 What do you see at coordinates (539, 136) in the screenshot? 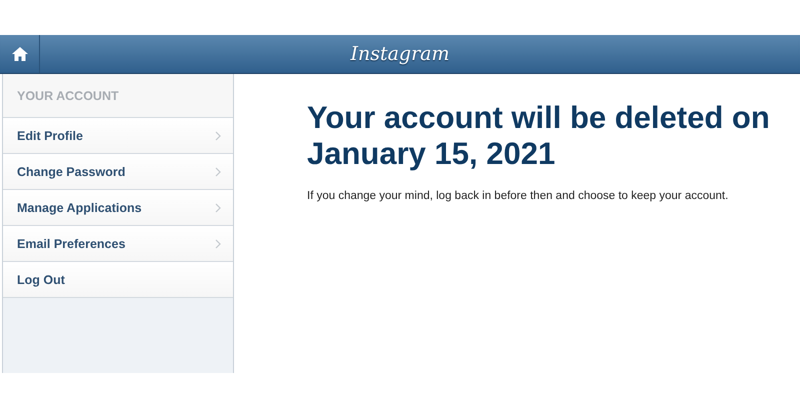
I see `deletion-heading: Your account will be deleted on January 15, 2021` at bounding box center [539, 136].